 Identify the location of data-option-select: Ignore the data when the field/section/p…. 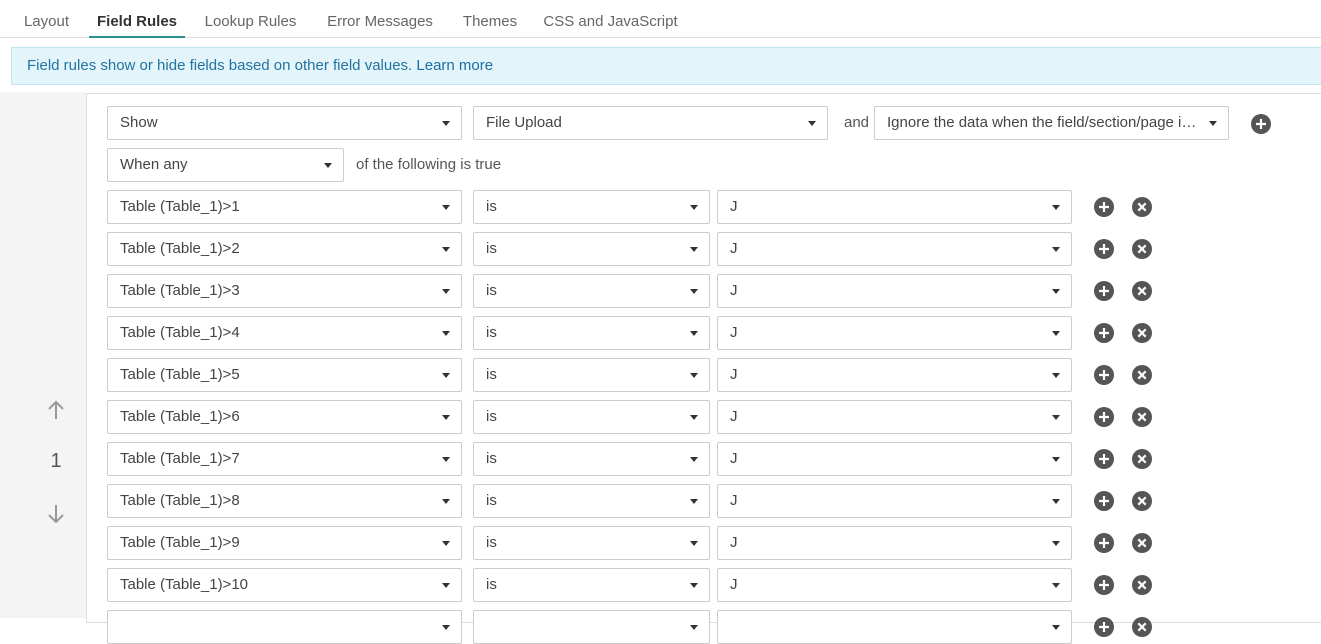
(1051, 123).